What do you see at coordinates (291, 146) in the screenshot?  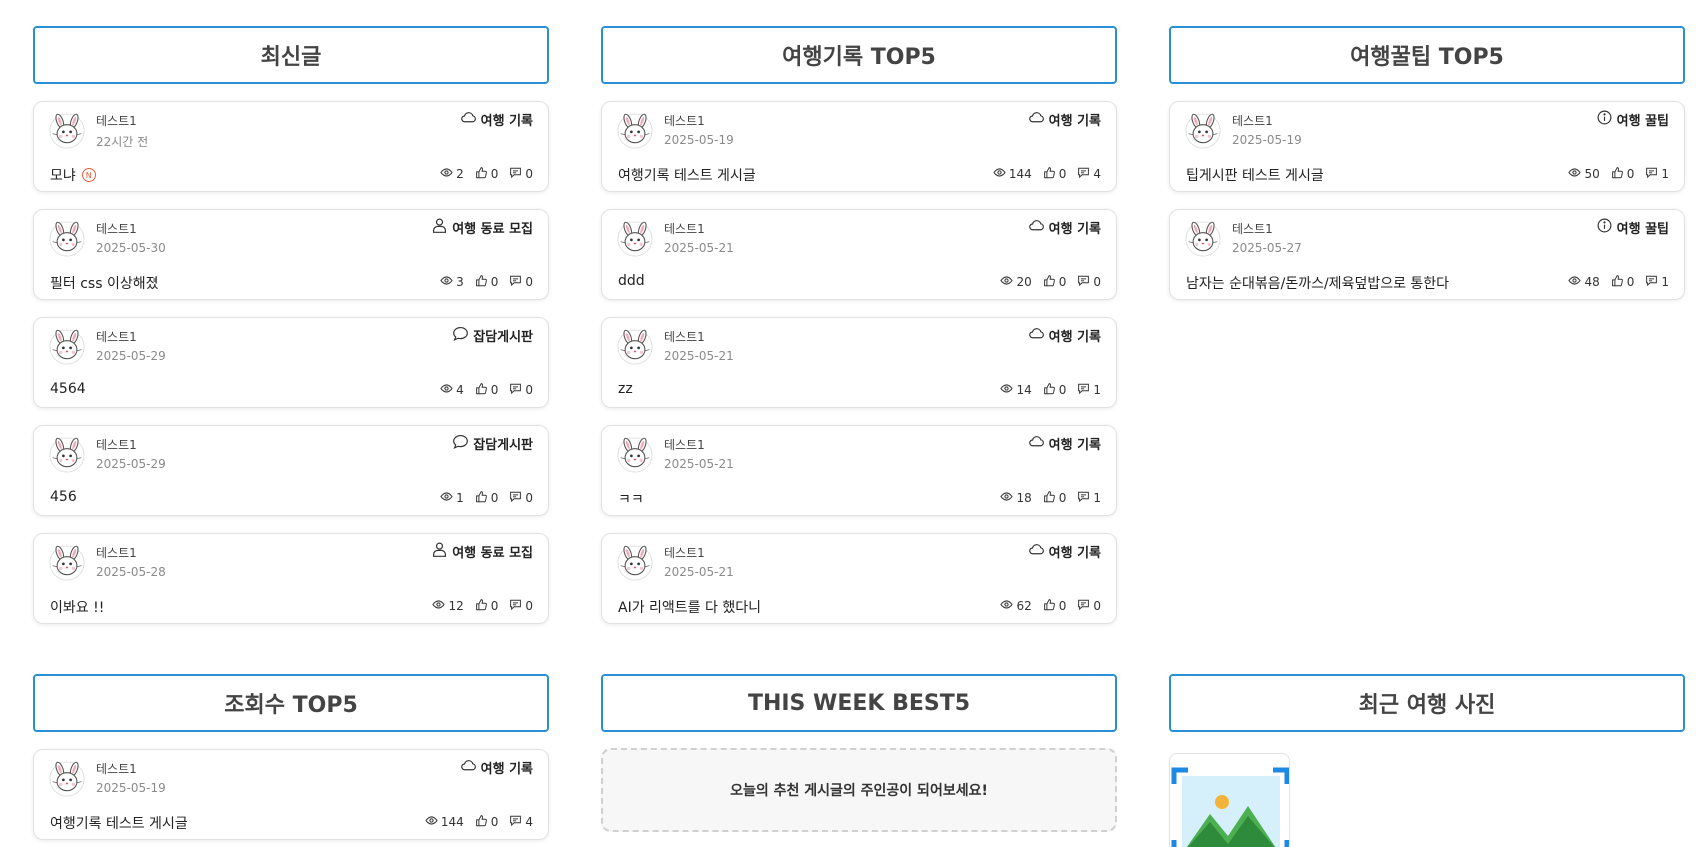 I see `post-card: 테스트1 22시간 전 여행 기록 모냐 N 2 0 0` at bounding box center [291, 146].